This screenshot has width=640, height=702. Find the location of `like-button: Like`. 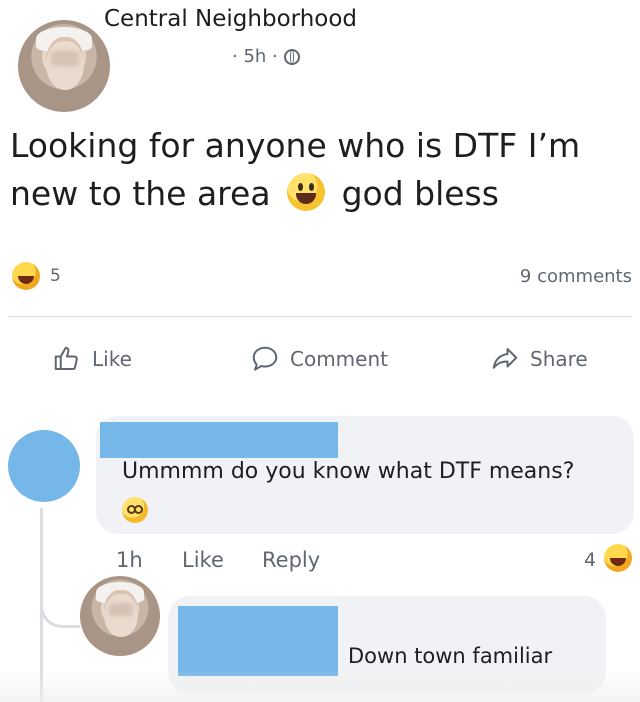

like-button: Like is located at coordinates (92, 359).